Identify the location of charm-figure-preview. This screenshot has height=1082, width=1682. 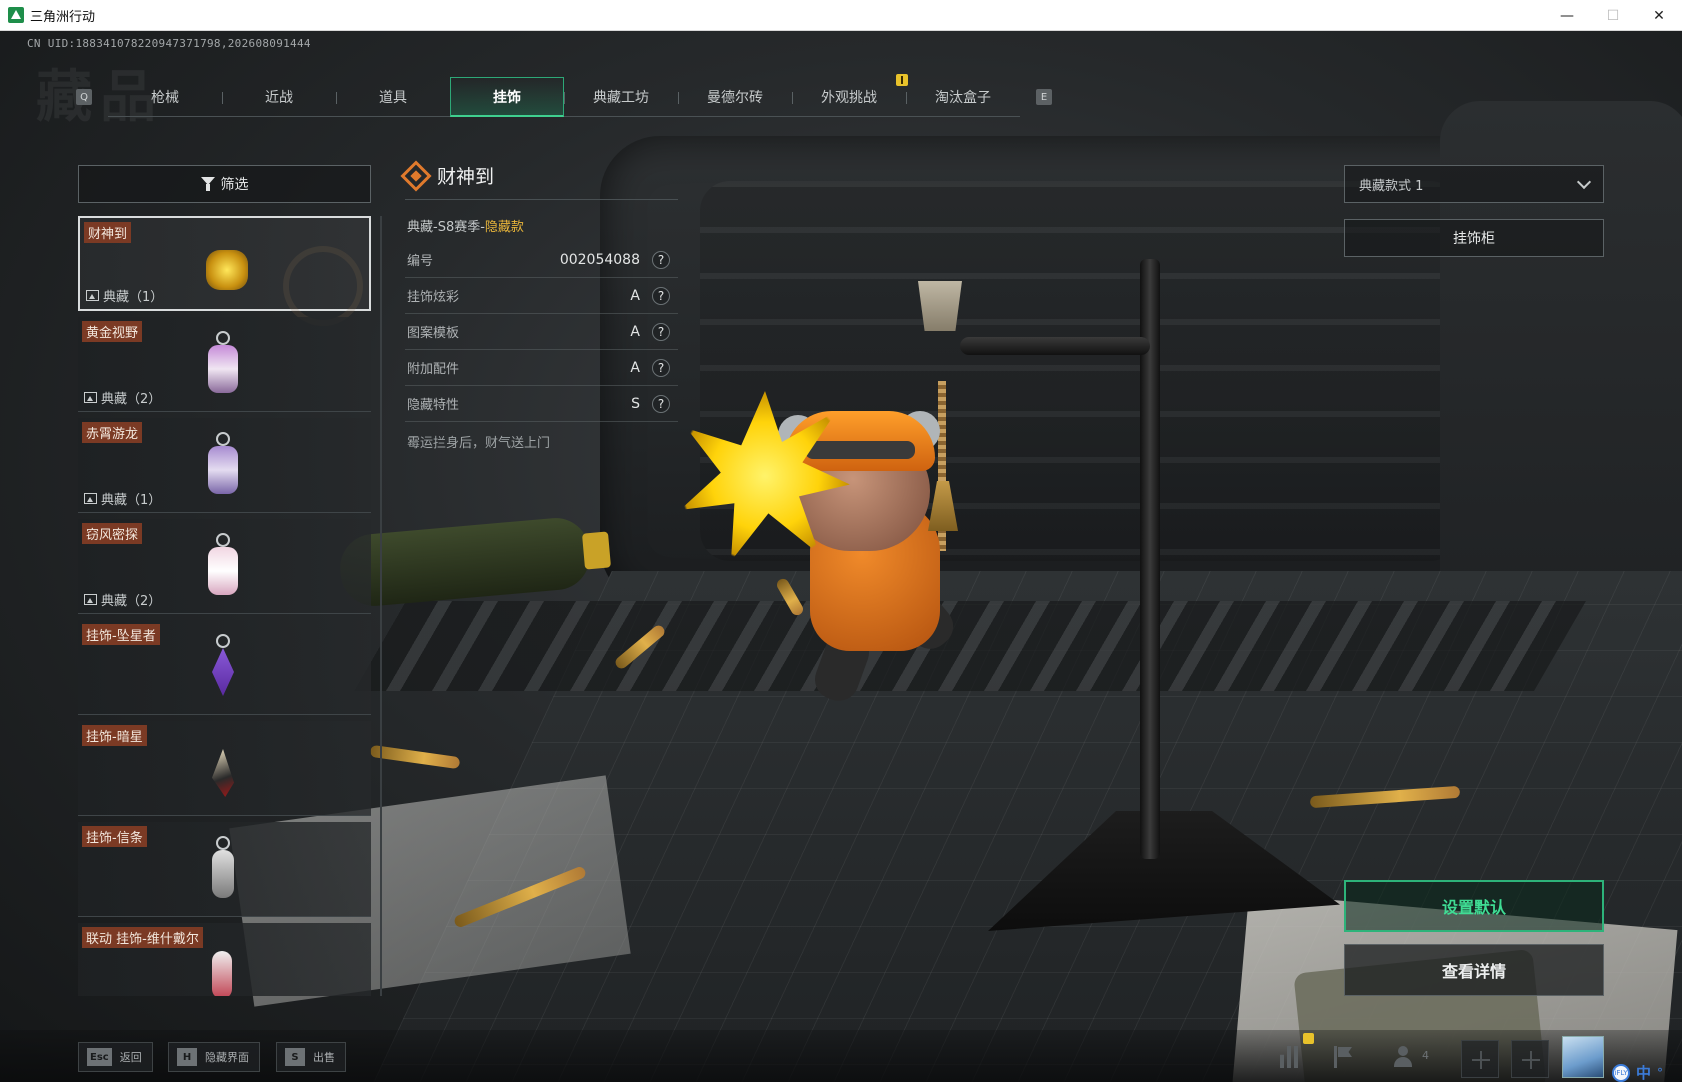
(840, 496).